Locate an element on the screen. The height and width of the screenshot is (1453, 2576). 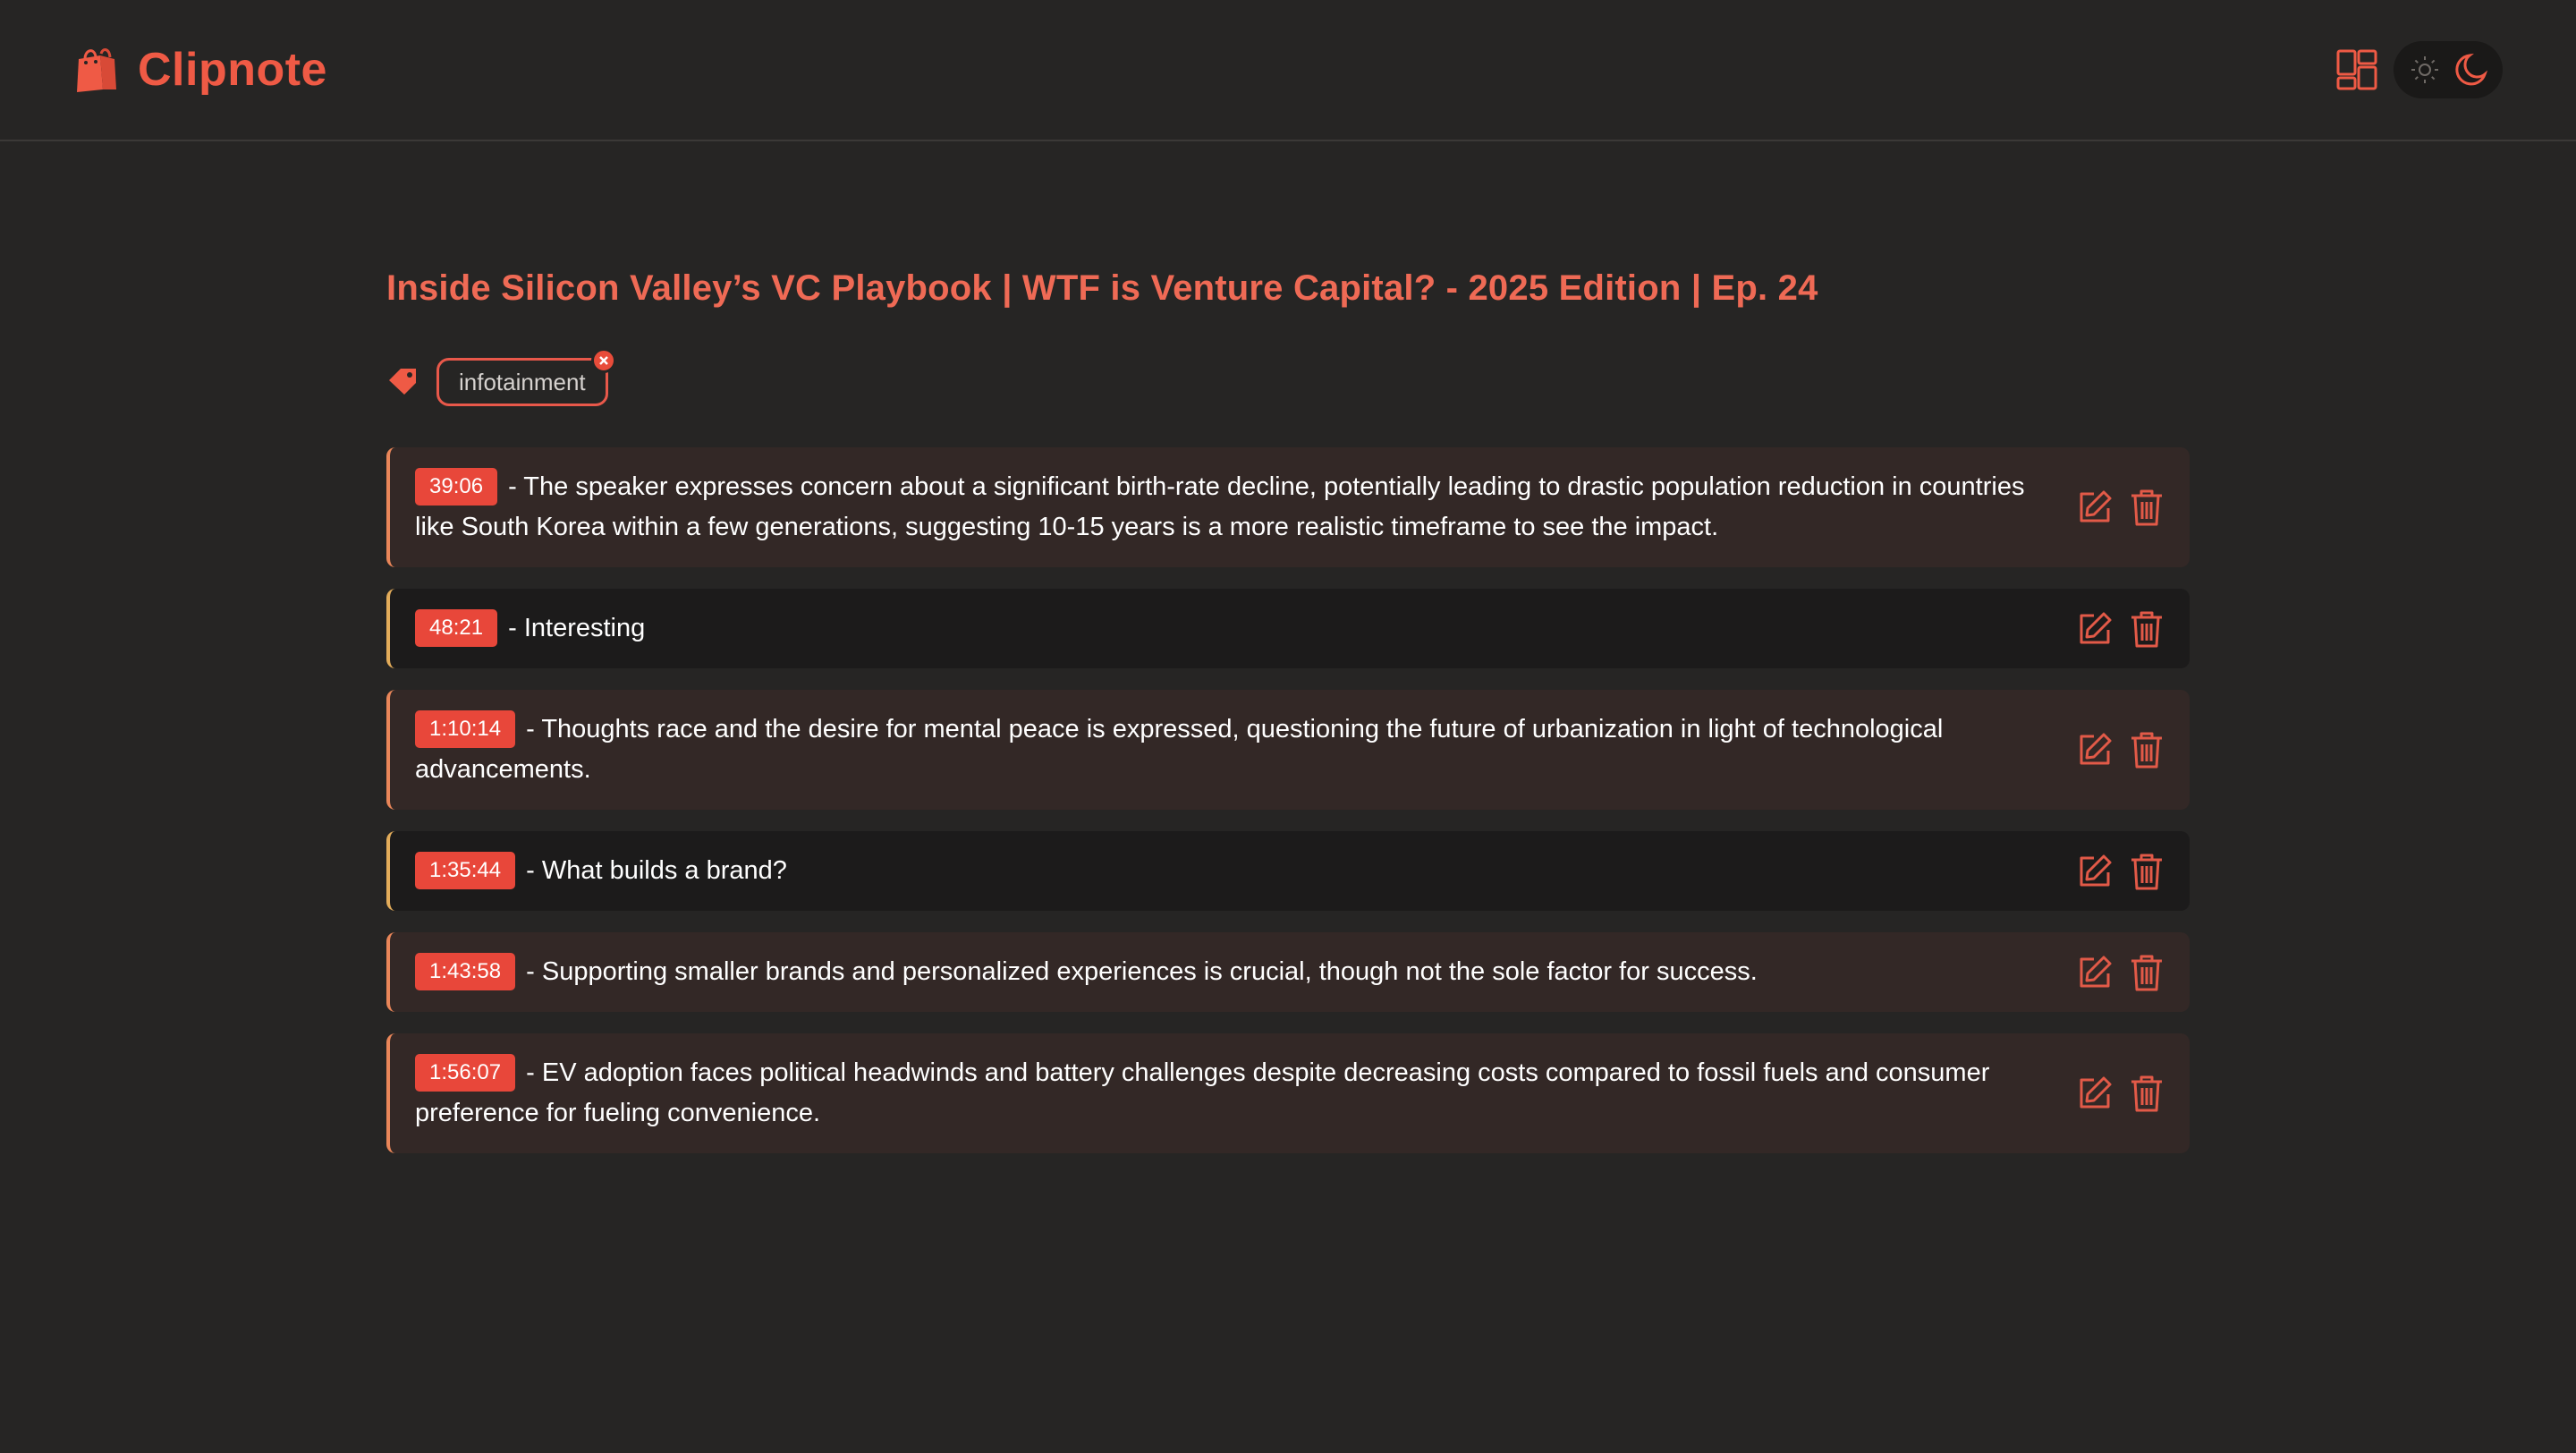
layout-toggle-button is located at coordinates (2356, 69).